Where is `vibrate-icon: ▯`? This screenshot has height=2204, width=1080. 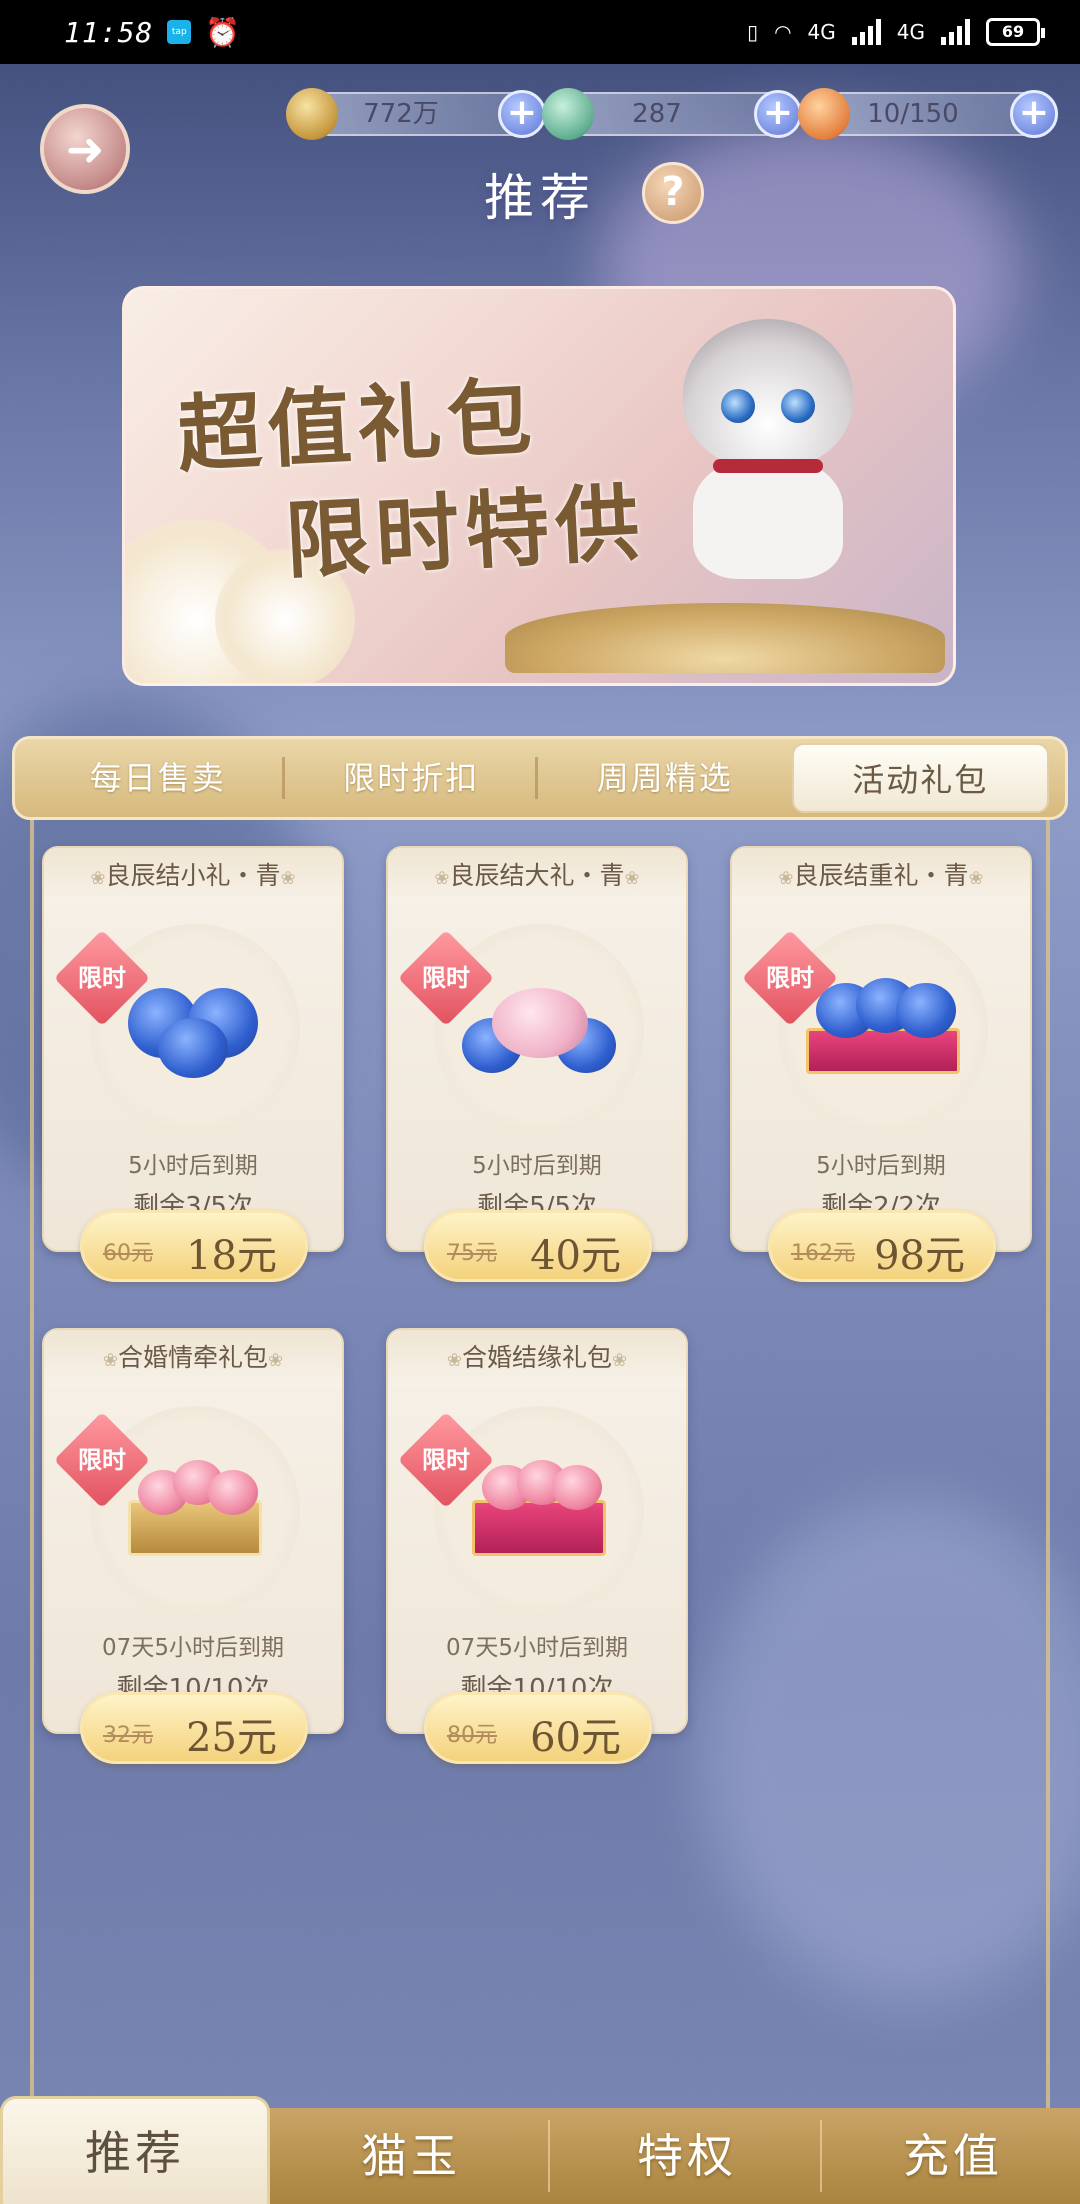
vibrate-icon: ▯ is located at coordinates (753, 32).